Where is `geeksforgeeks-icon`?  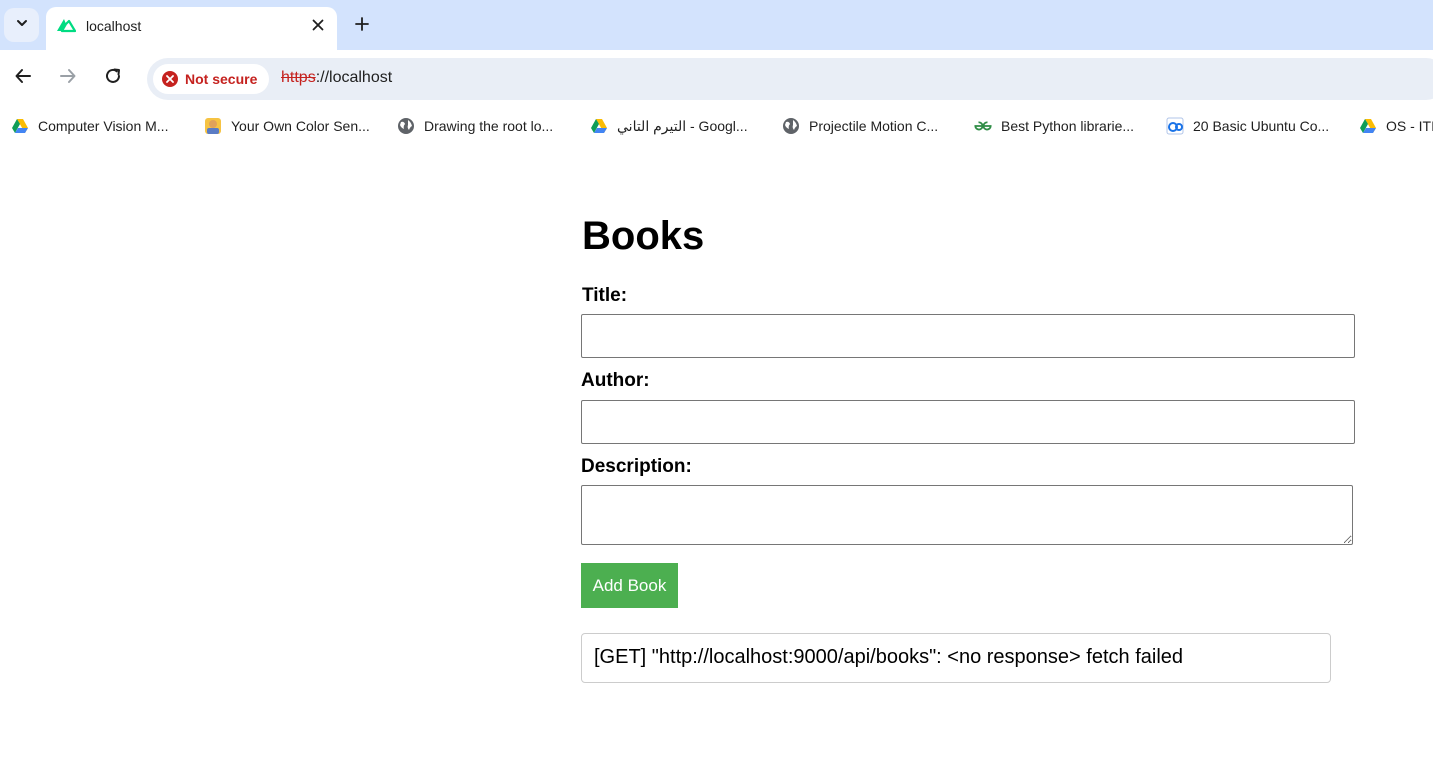
geeksforgeeks-icon is located at coordinates (983, 126).